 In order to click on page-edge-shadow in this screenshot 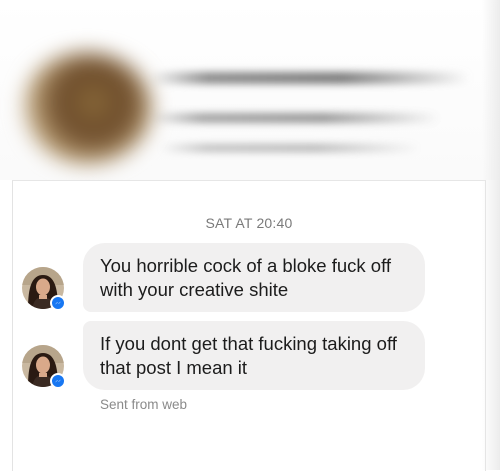, I will do `click(491, 235)`.